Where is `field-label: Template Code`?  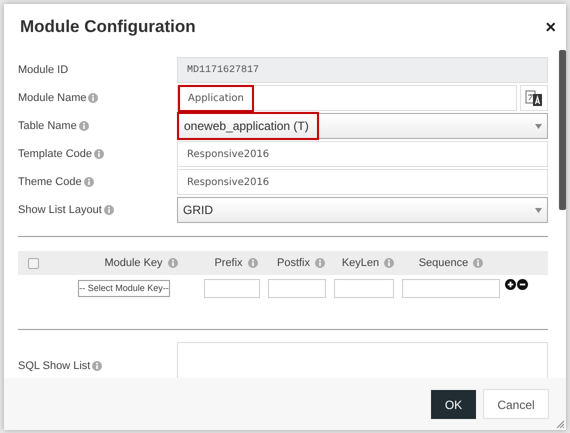
field-label: Template Code is located at coordinates (55, 154).